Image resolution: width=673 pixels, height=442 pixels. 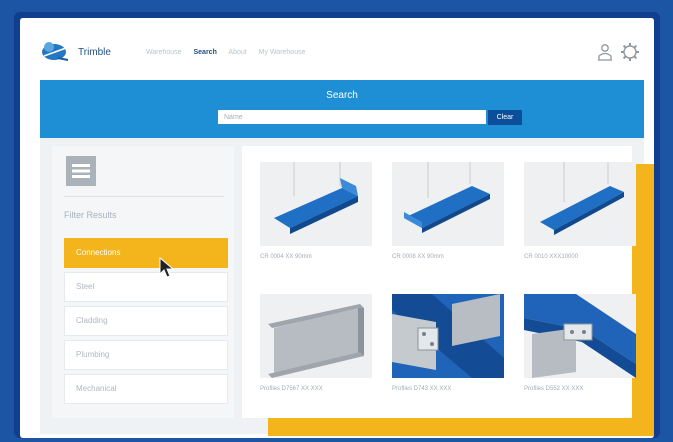 What do you see at coordinates (146, 287) in the screenshot?
I see `filter-steel: Steel` at bounding box center [146, 287].